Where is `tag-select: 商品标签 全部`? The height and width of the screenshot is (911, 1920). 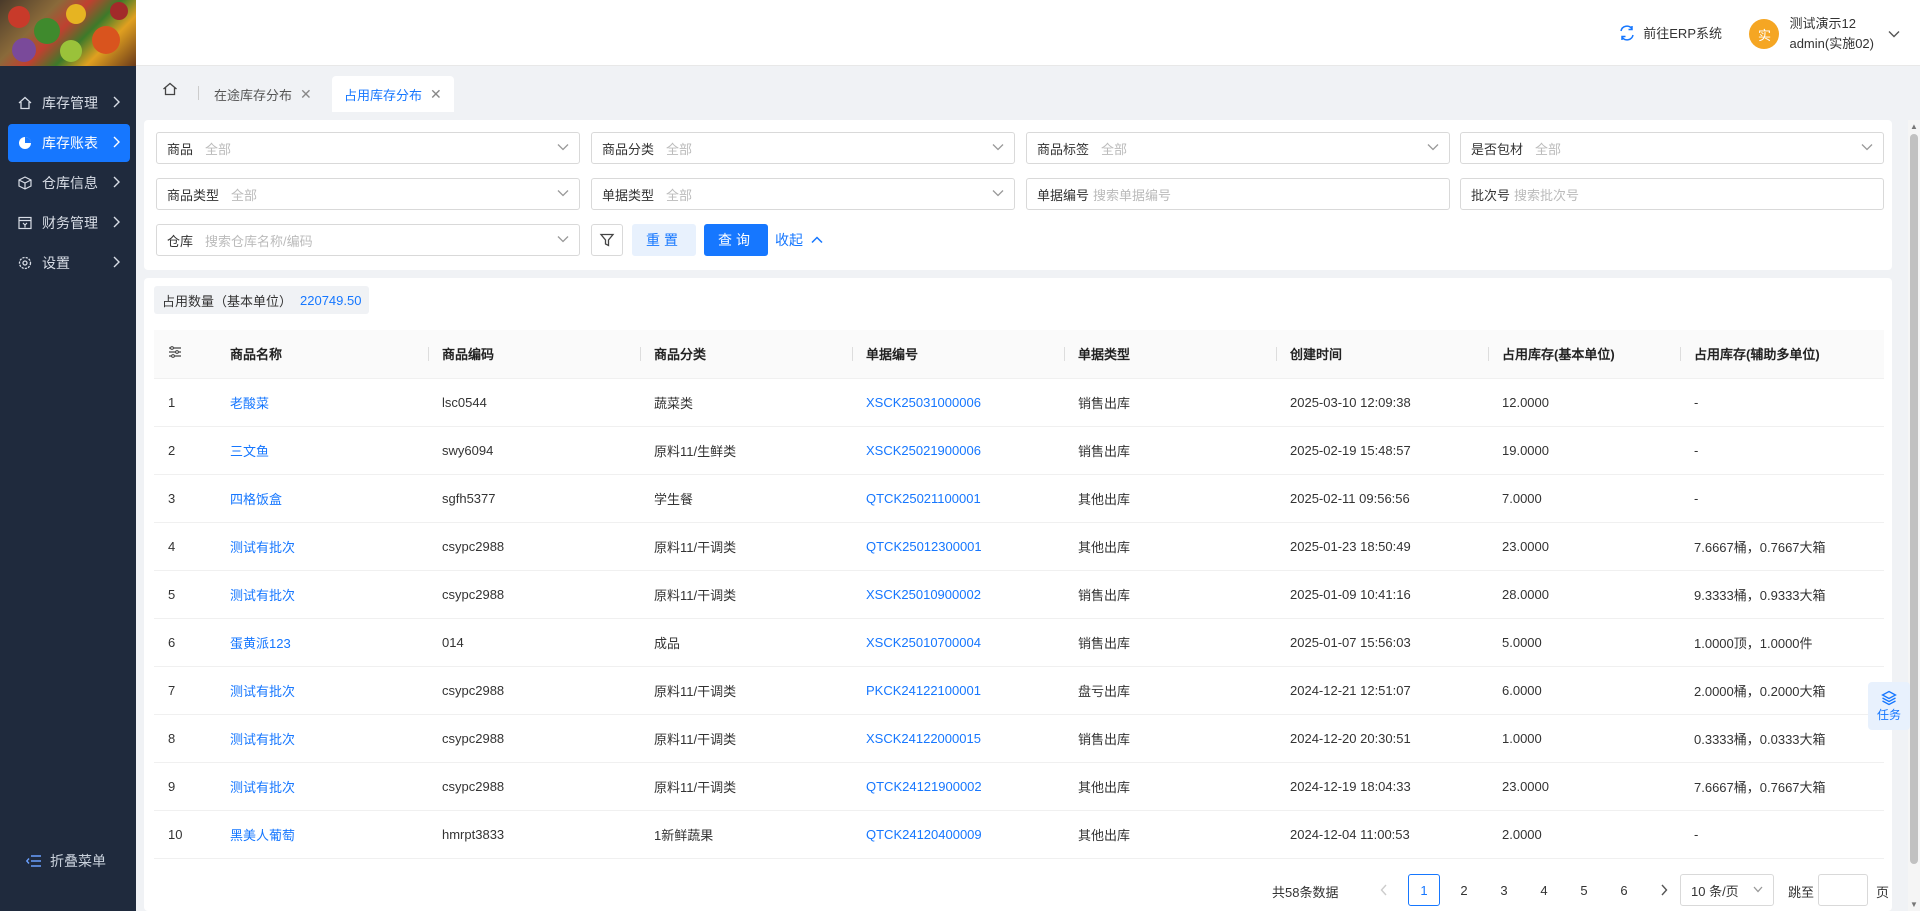
tag-select: 商品标签 全部 is located at coordinates (1238, 148).